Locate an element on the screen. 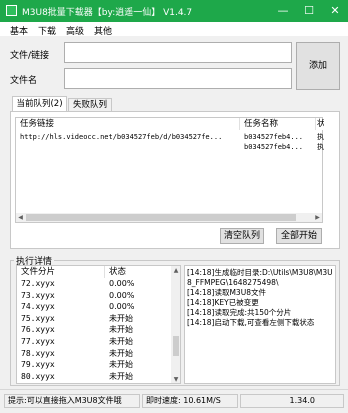  filename-label: 文件名 is located at coordinates (24, 81).